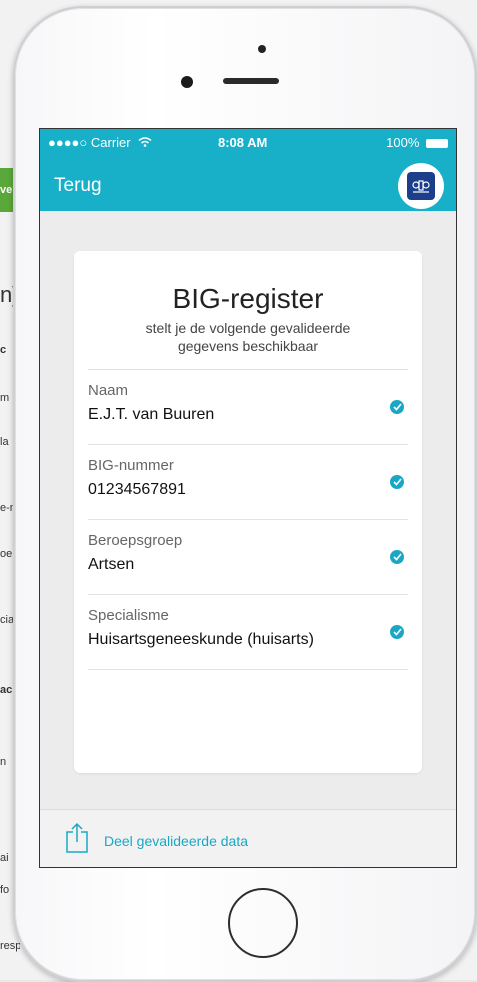 This screenshot has width=477, height=982. I want to click on earpiece-speaker, so click(251, 81).